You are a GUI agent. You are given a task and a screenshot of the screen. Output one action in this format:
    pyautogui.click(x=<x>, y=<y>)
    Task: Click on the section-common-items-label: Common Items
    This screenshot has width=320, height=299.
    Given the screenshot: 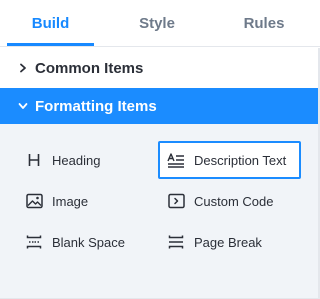 What is the action you would take?
    pyautogui.click(x=89, y=68)
    